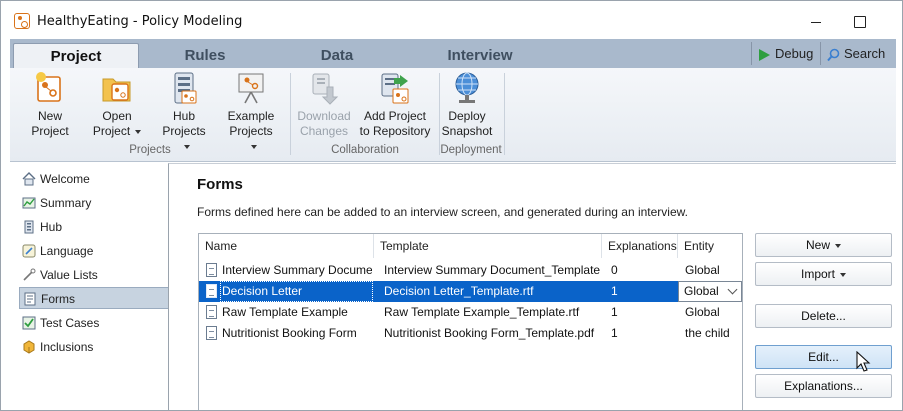 This screenshot has width=903, height=411. Describe the element at coordinates (701, 291) in the screenshot. I see `entity-select-value: Global` at that location.